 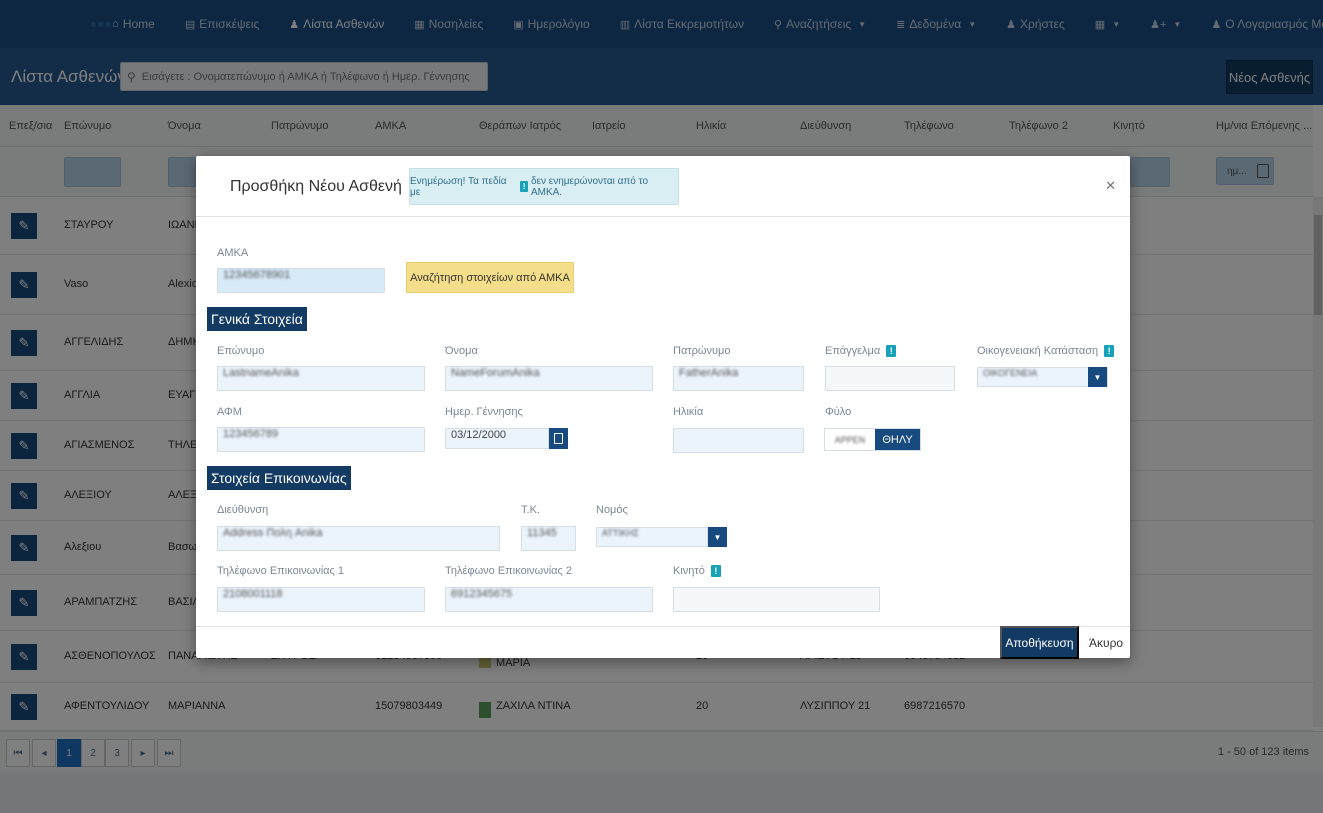 What do you see at coordinates (738, 440) in the screenshot?
I see `age-field` at bounding box center [738, 440].